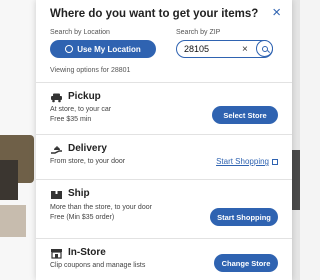  I want to click on start-shopping-link-label: Start Shopping, so click(242, 161).